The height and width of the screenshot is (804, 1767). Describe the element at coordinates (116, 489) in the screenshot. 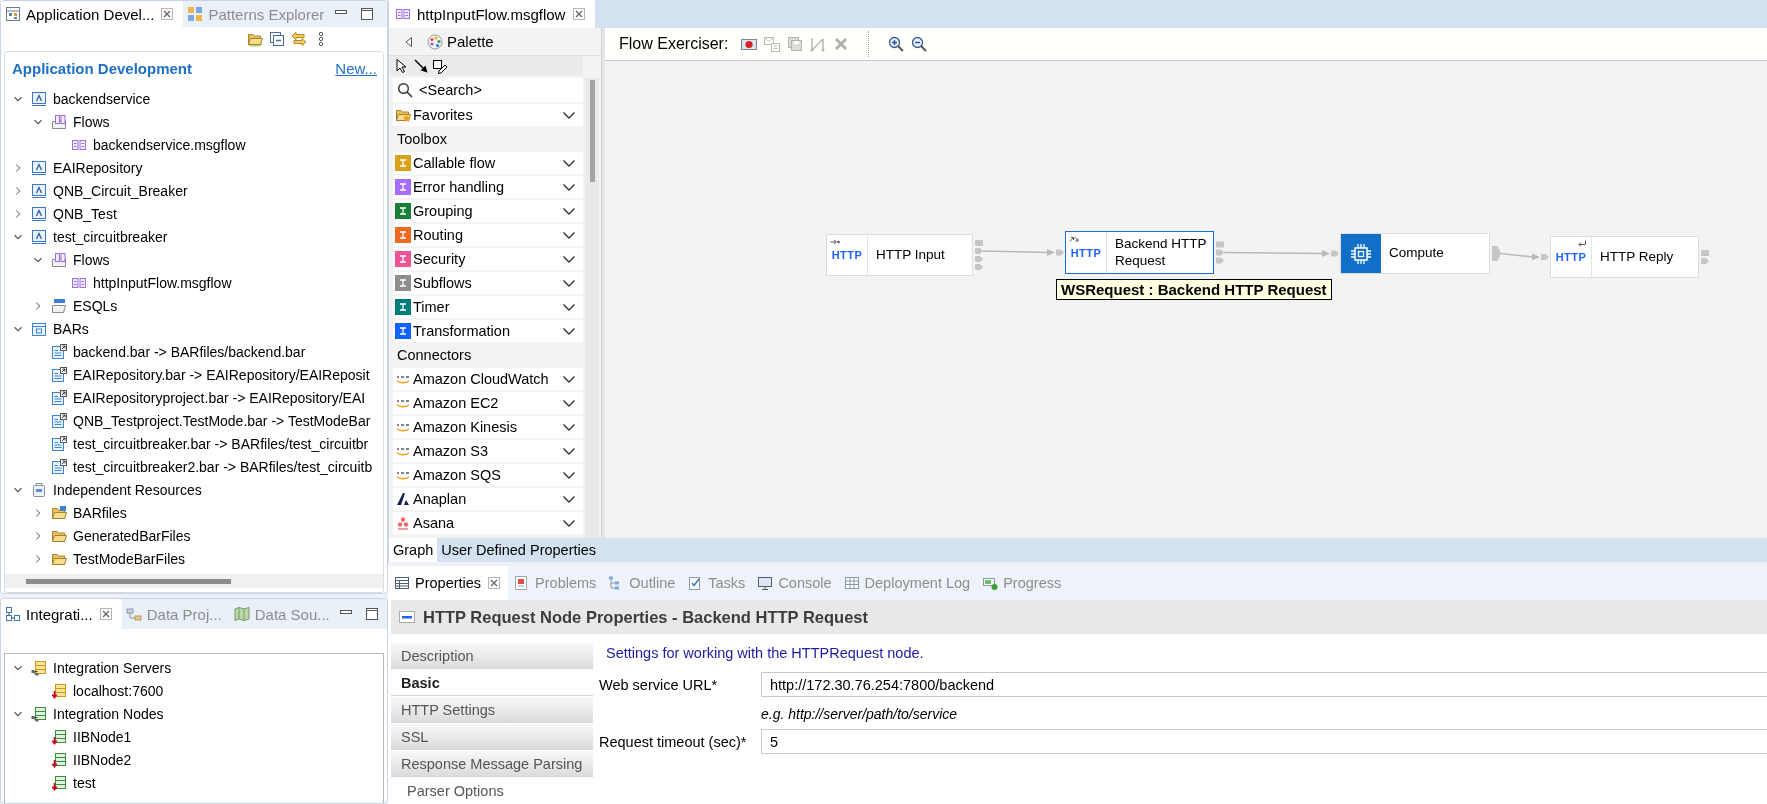

I see `tree-item: Independent Resources` at that location.